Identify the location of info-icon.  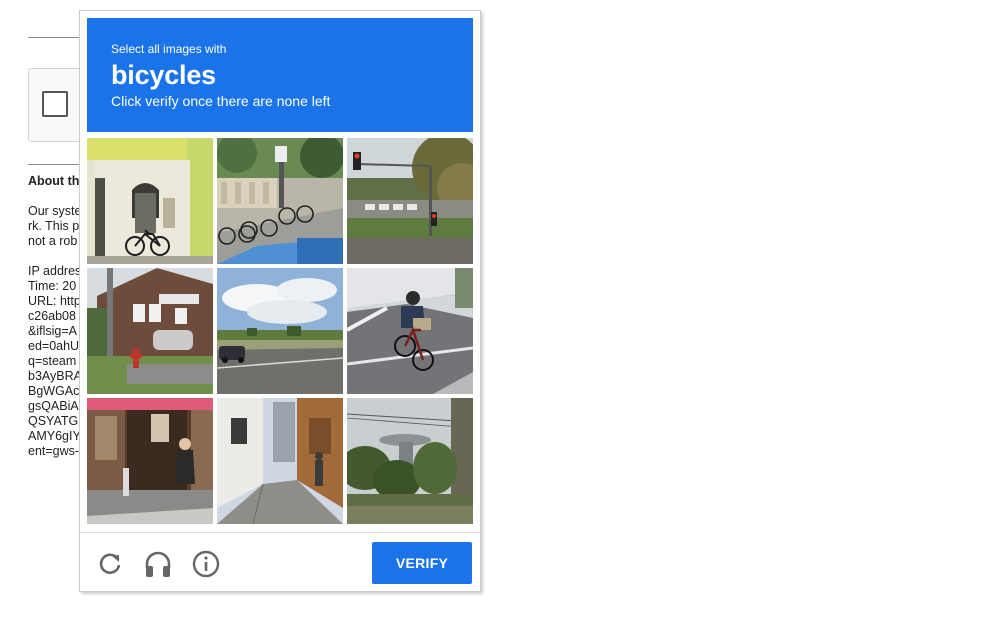
(206, 564).